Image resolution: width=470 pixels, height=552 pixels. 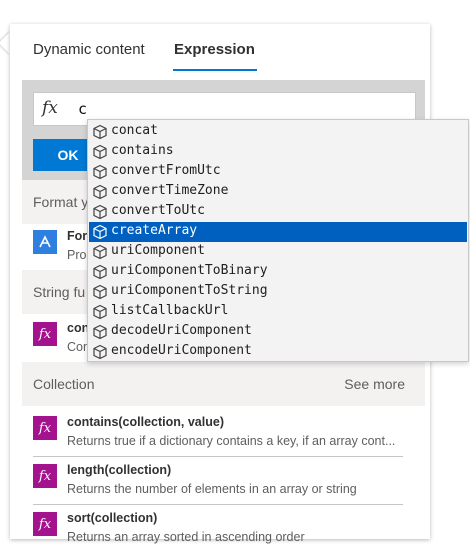 I want to click on active-tab-indicator, so click(x=215, y=70).